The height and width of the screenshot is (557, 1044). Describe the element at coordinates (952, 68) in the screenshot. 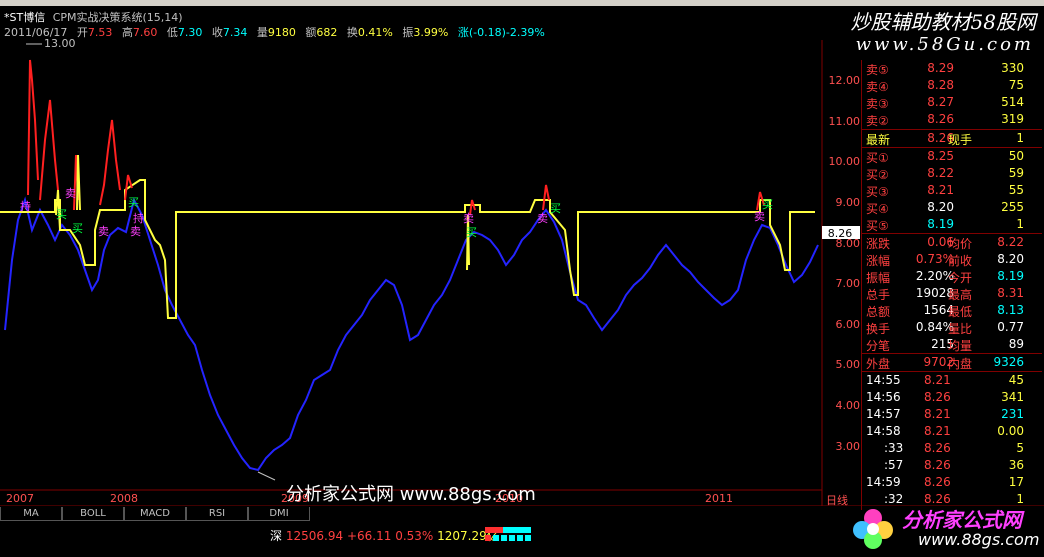

I see `sell-row: 卖⑤ 8.29 330` at that location.